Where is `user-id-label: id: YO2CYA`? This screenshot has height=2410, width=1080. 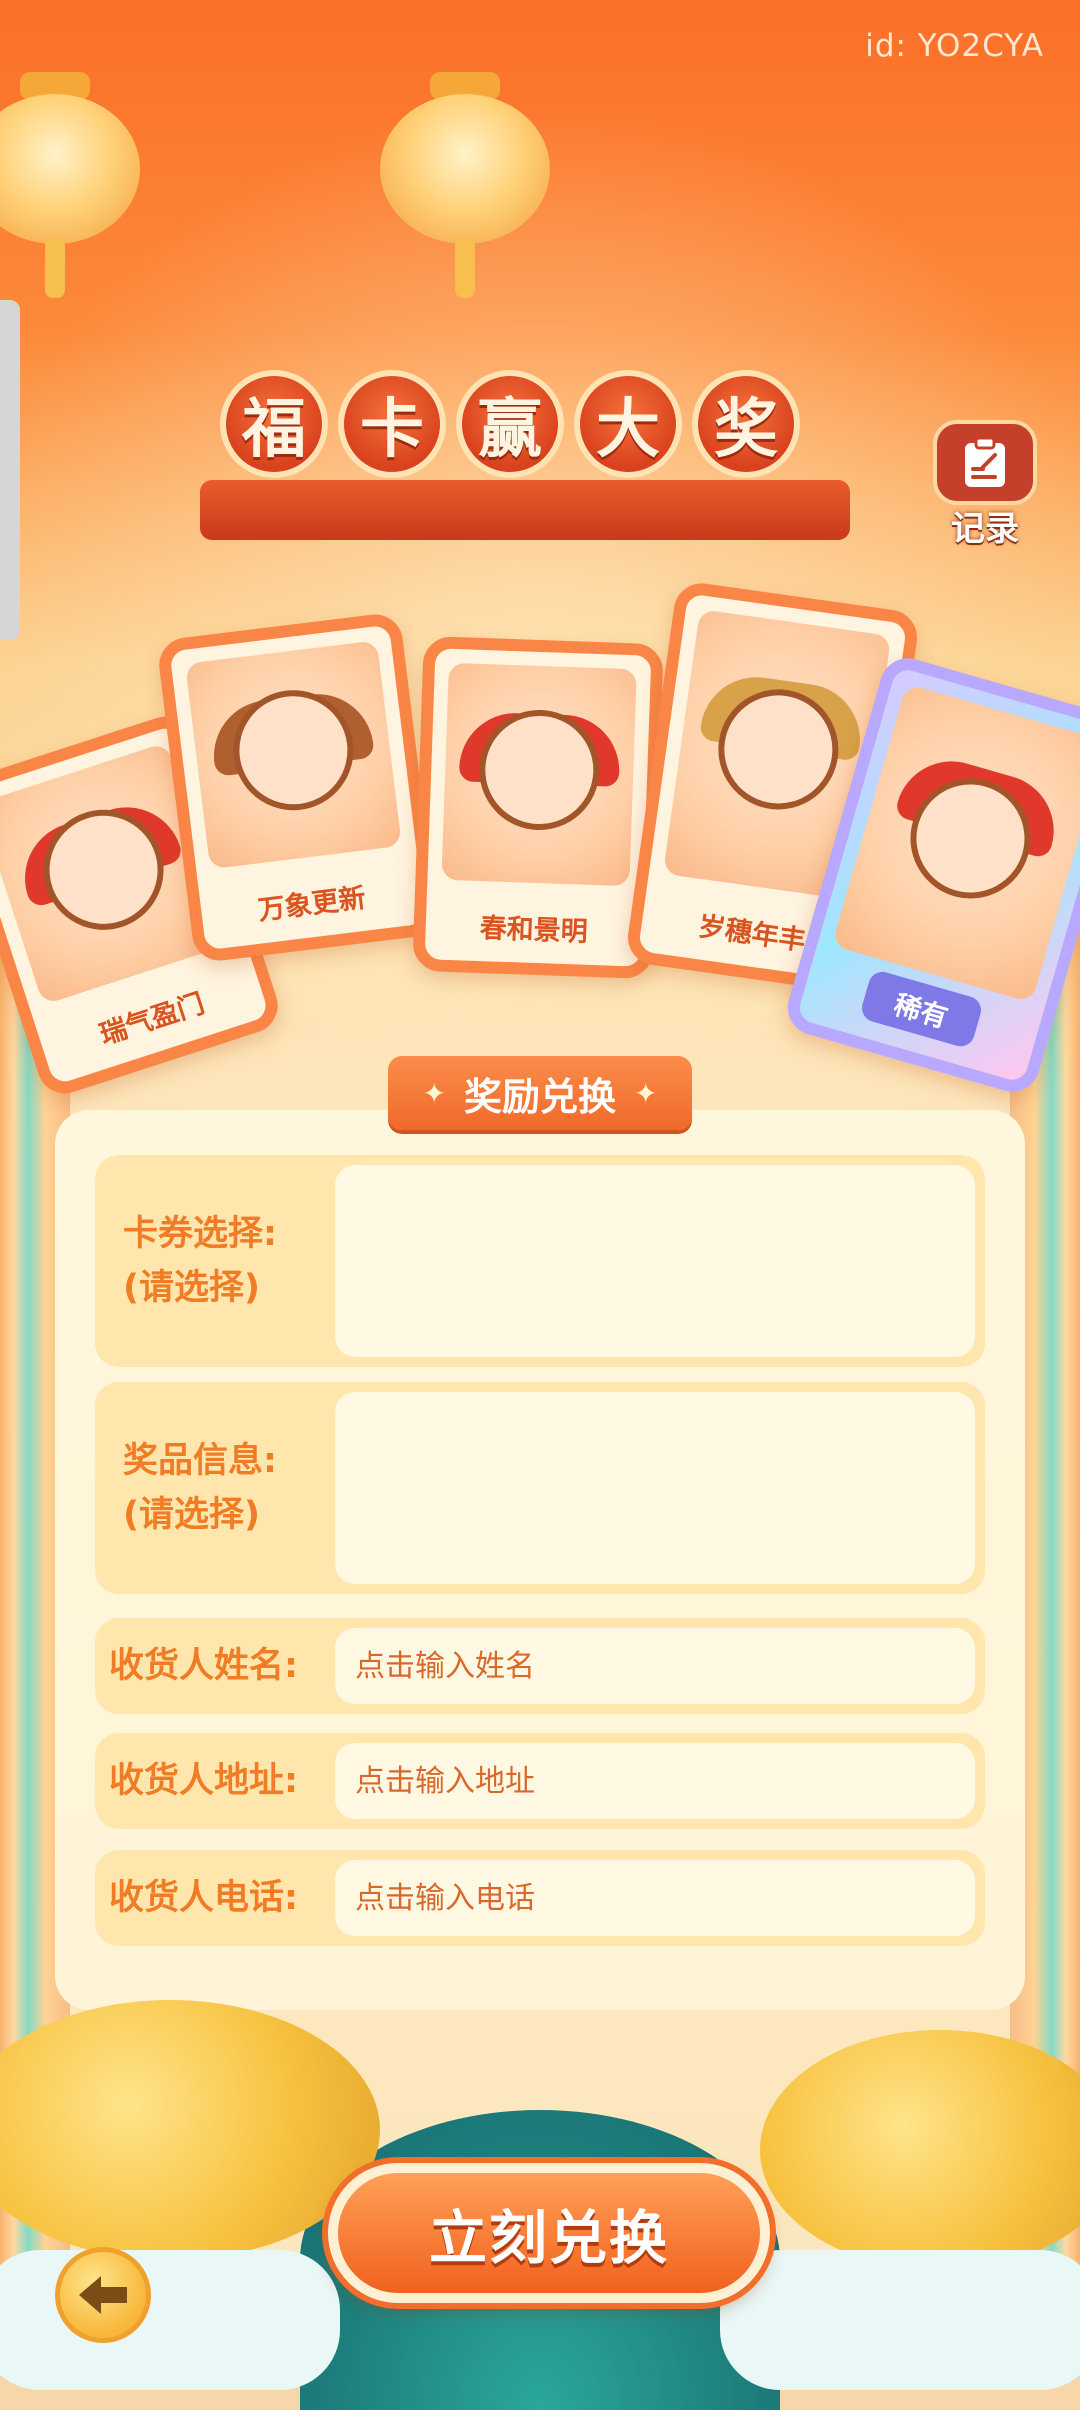 user-id-label: id: YO2CYA is located at coordinates (954, 46).